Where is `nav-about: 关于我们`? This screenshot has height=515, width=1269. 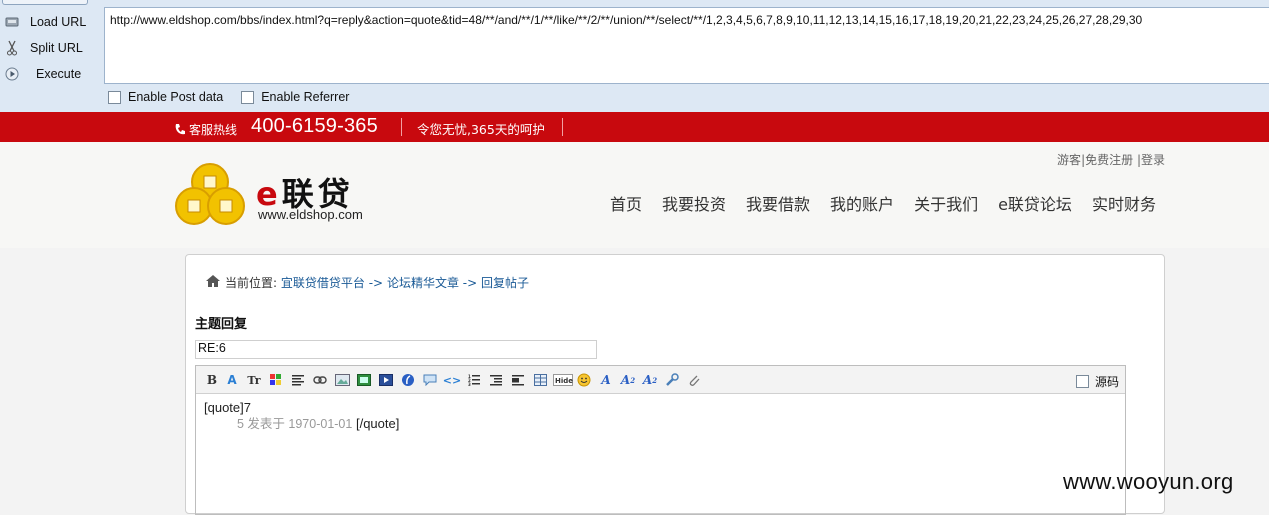 nav-about: 关于我们 is located at coordinates (946, 203).